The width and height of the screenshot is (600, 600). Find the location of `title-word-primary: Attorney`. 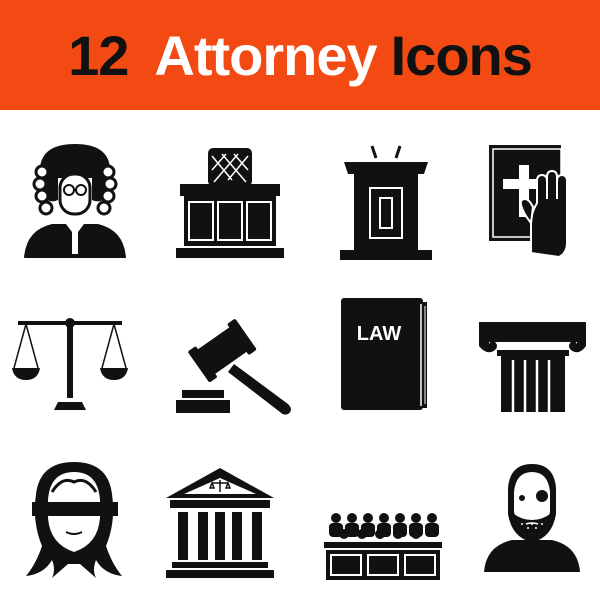

title-word-primary: Attorney is located at coordinates (265, 55).